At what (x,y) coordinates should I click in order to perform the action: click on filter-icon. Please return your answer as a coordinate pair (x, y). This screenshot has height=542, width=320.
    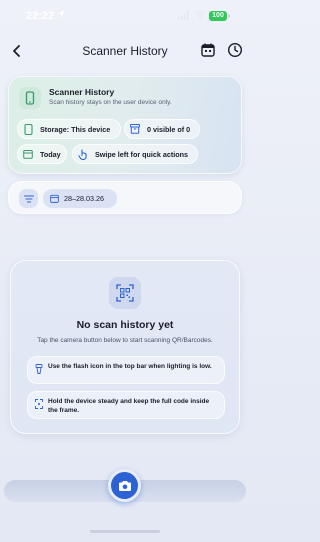
    Looking at the image, I should click on (28, 198).